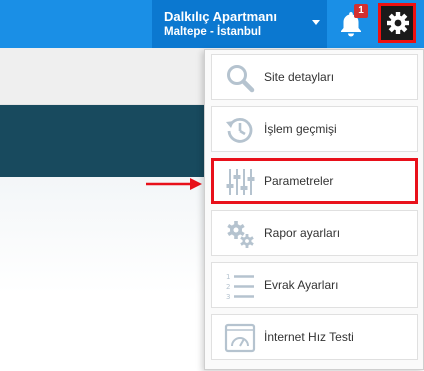 Image resolution: width=424 pixels, height=371 pixels. Describe the element at coordinates (228, 297) in the screenshot. I see `svg-text: 3` at that location.